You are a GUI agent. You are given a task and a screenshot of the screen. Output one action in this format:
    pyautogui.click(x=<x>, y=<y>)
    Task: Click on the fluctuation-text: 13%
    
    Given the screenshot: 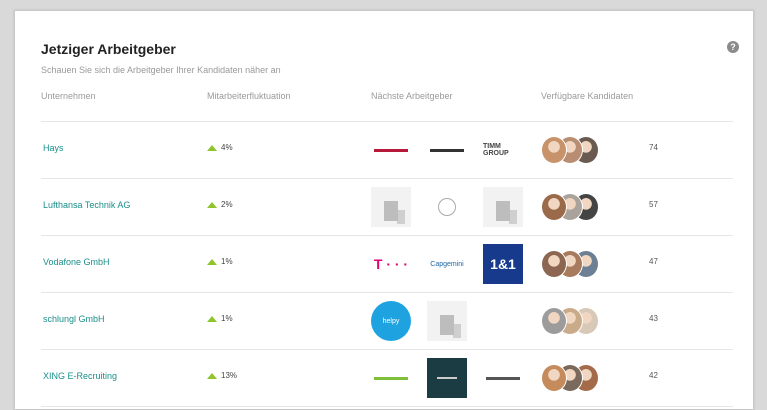 What is the action you would take?
    pyautogui.click(x=229, y=375)
    